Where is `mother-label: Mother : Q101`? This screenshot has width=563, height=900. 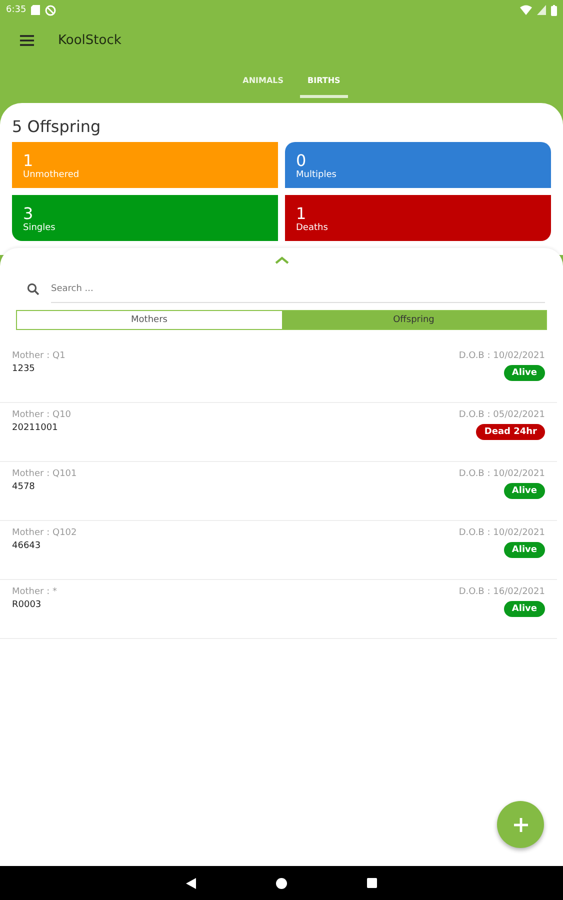 mother-label: Mother : Q101 is located at coordinates (44, 474).